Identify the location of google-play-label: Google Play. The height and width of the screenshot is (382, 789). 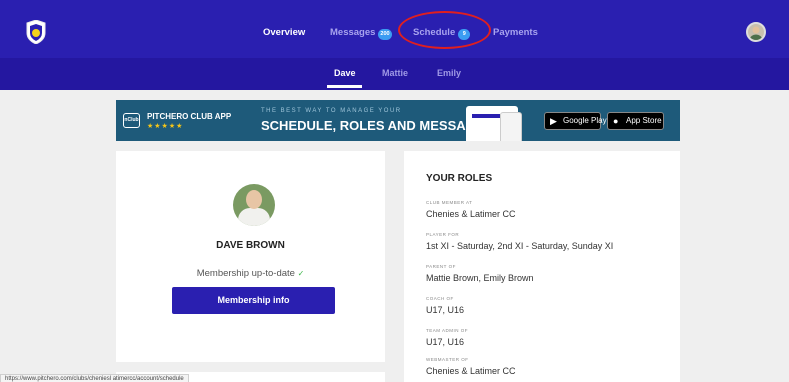
(585, 120).